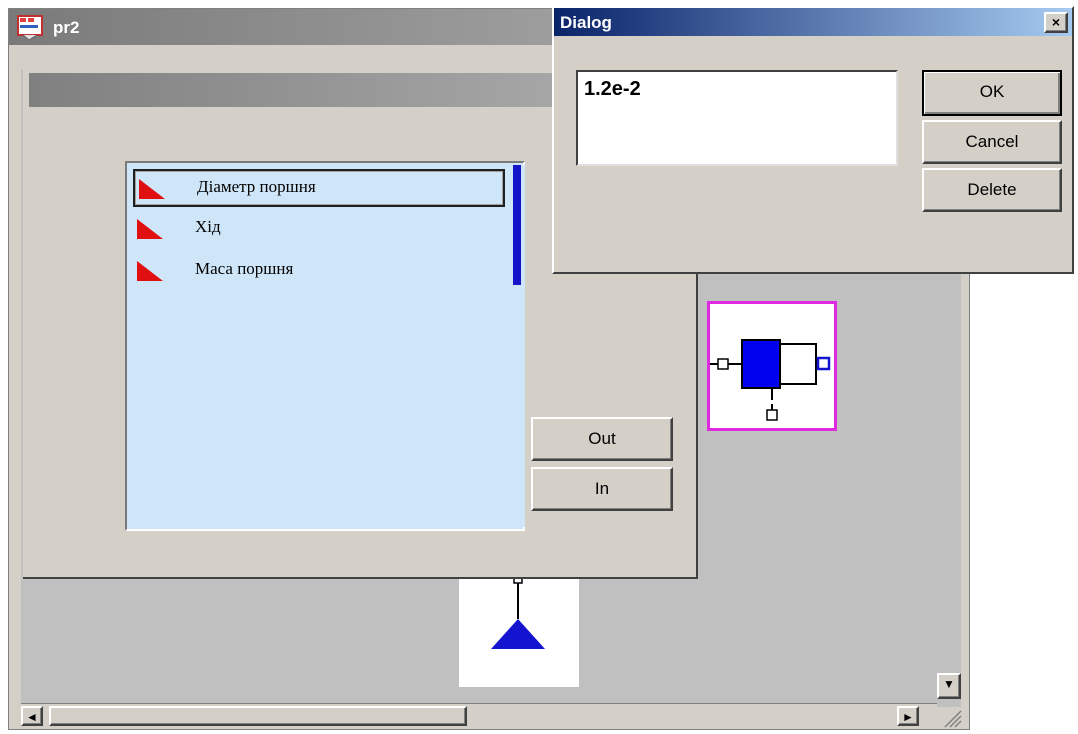 This screenshot has width=1078, height=734. Describe the element at coordinates (992, 93) in the screenshot. I see `ok-button: OK` at that location.